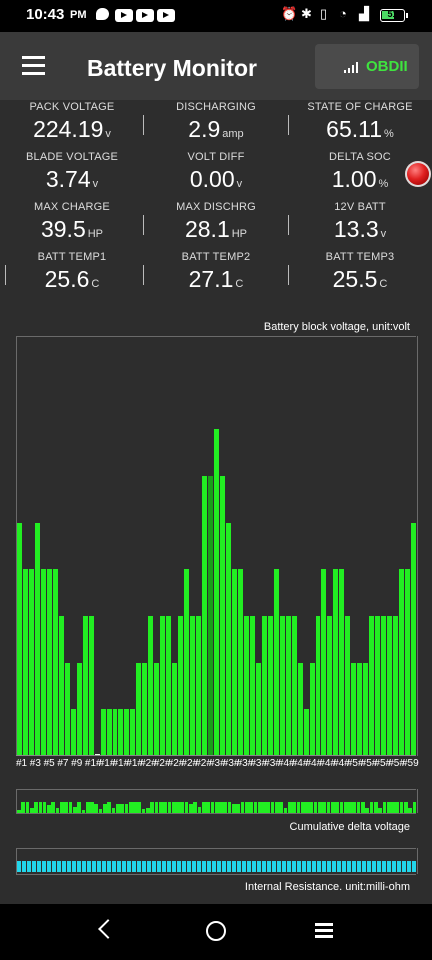  Describe the element at coordinates (216, 16) in the screenshot. I see `status-bar: 10:43 PM ⏰ ✱ ▯ ◔ ▟ 51` at that location.